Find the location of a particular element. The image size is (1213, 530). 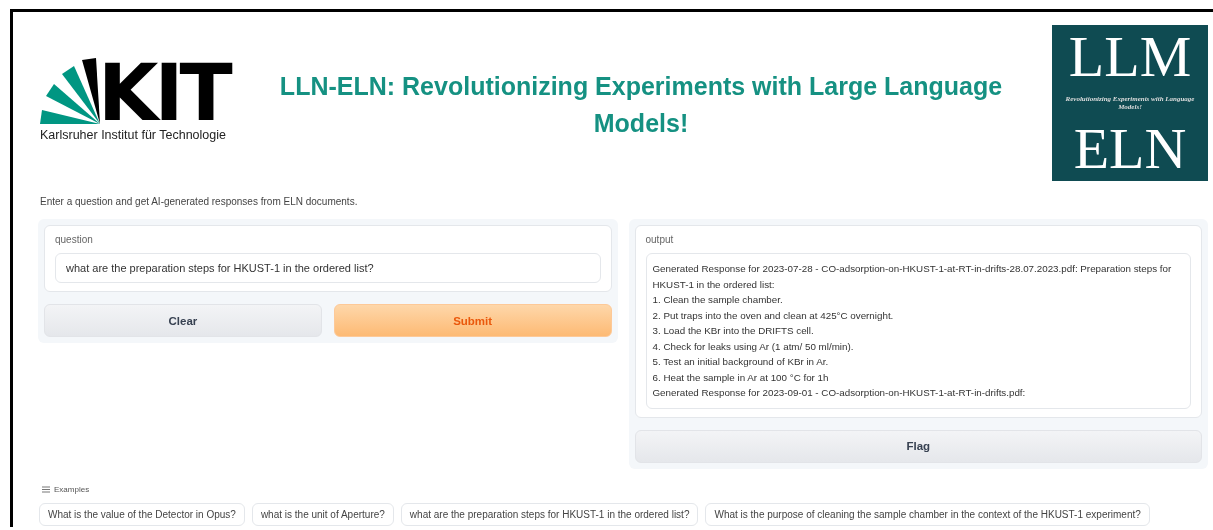

example-button: What is the purpose of cleaning the sample chamber in the context of the HKUST-1 experiment? is located at coordinates (927, 514).